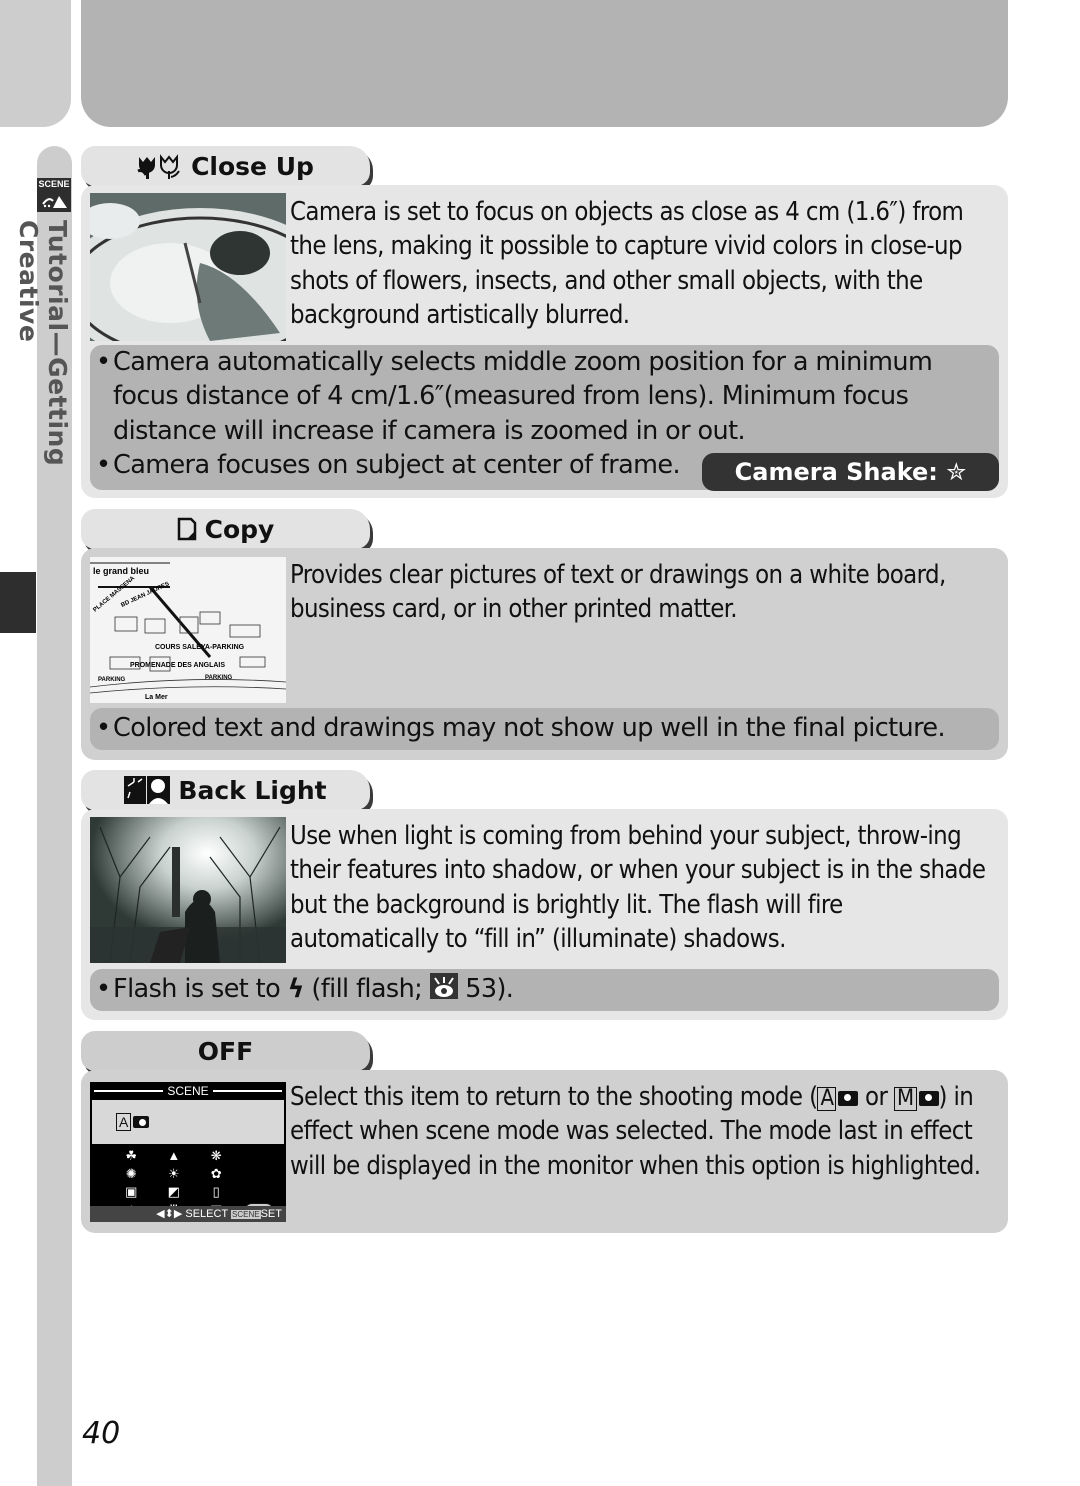 Image resolution: width=1080 pixels, height=1486 pixels. What do you see at coordinates (296, 989) in the screenshot?
I see `flash-icon: ϟ` at bounding box center [296, 989].